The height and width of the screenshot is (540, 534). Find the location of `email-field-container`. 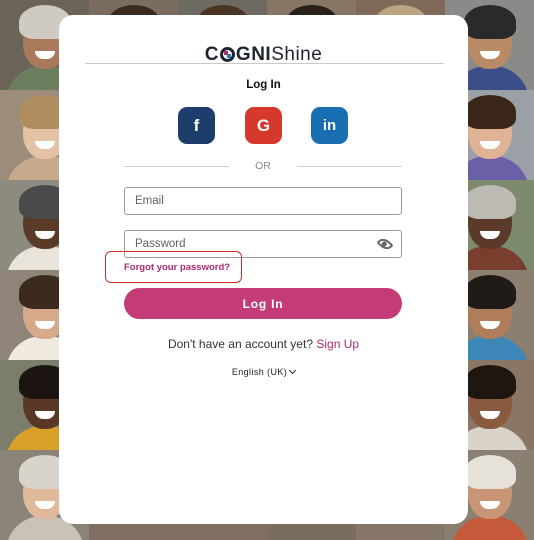

email-field-container is located at coordinates (263, 201).